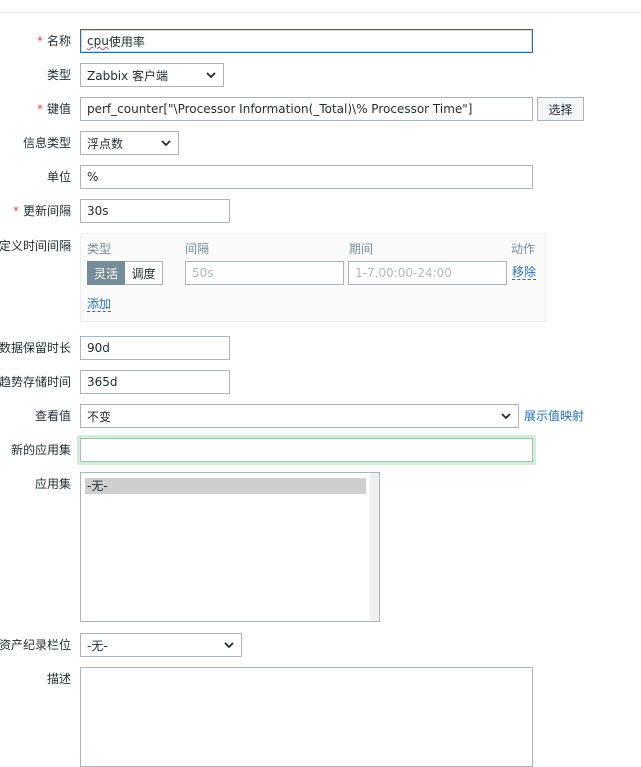 This screenshot has height=767, width=641. What do you see at coordinates (99, 249) in the screenshot?
I see `column-type: 类型` at bounding box center [99, 249].